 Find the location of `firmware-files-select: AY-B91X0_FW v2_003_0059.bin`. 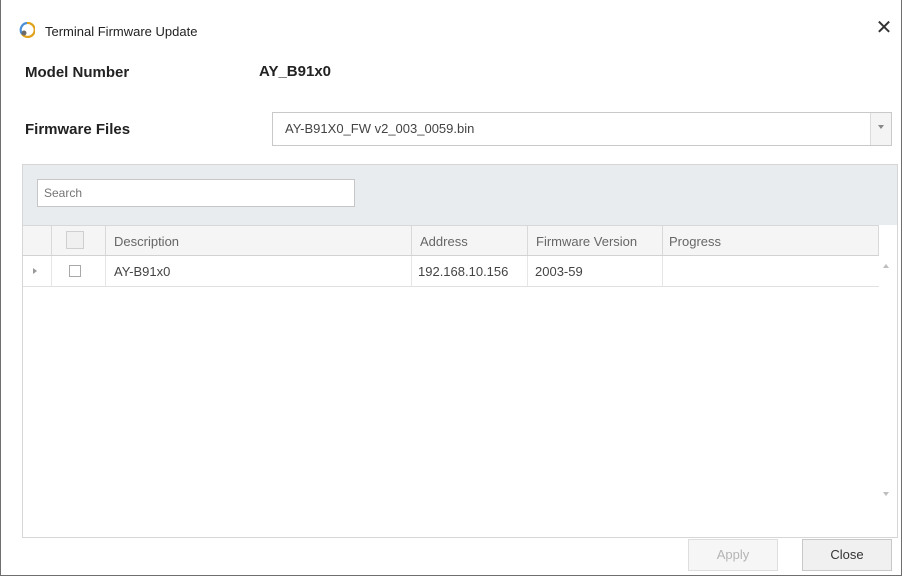

firmware-files-select: AY-B91X0_FW v2_003_0059.bin is located at coordinates (582, 129).